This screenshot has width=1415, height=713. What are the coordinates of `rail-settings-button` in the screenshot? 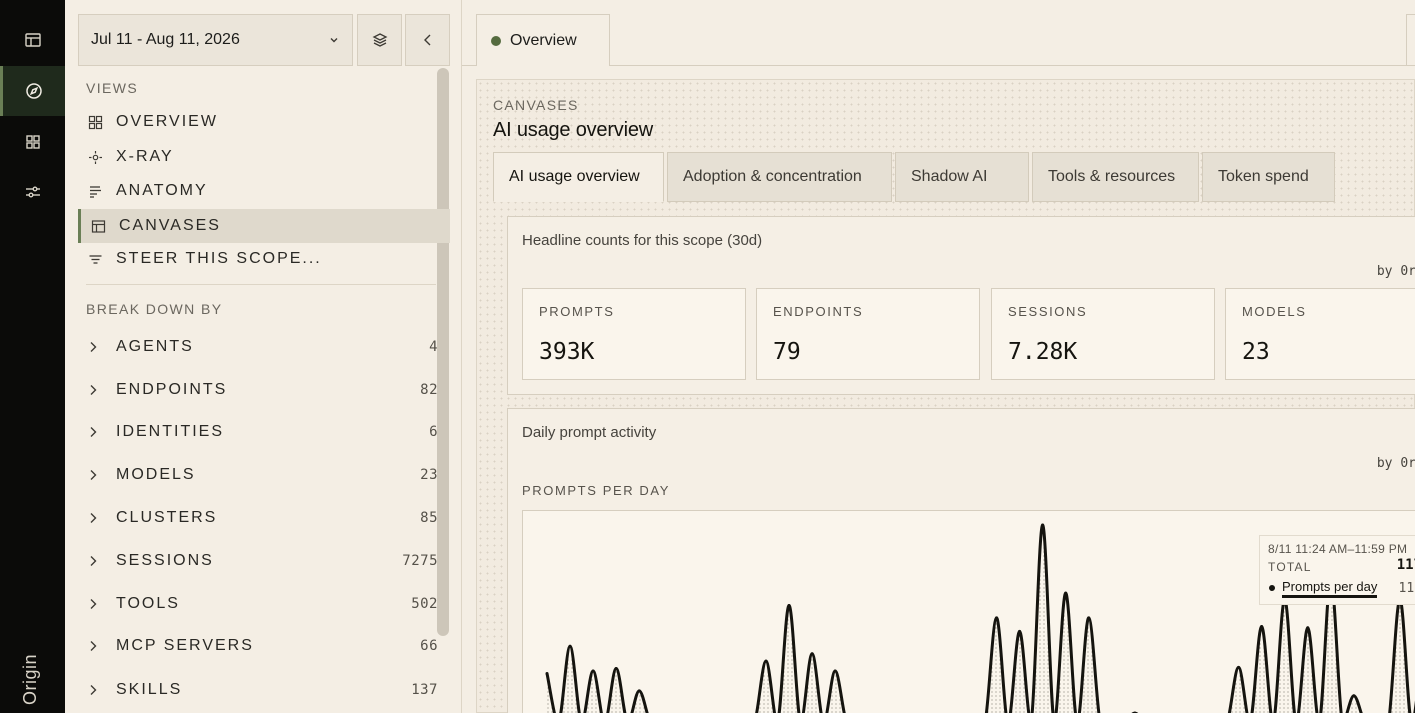 It's located at (32, 192).